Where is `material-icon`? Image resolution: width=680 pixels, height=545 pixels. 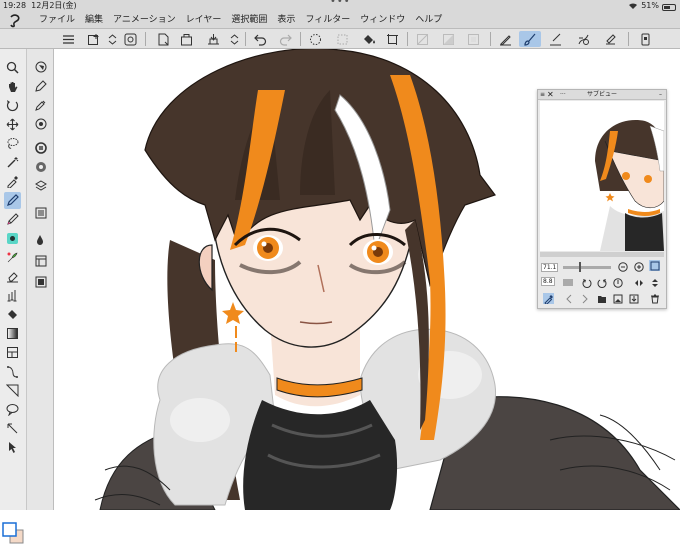
material-icon is located at coordinates (40, 212).